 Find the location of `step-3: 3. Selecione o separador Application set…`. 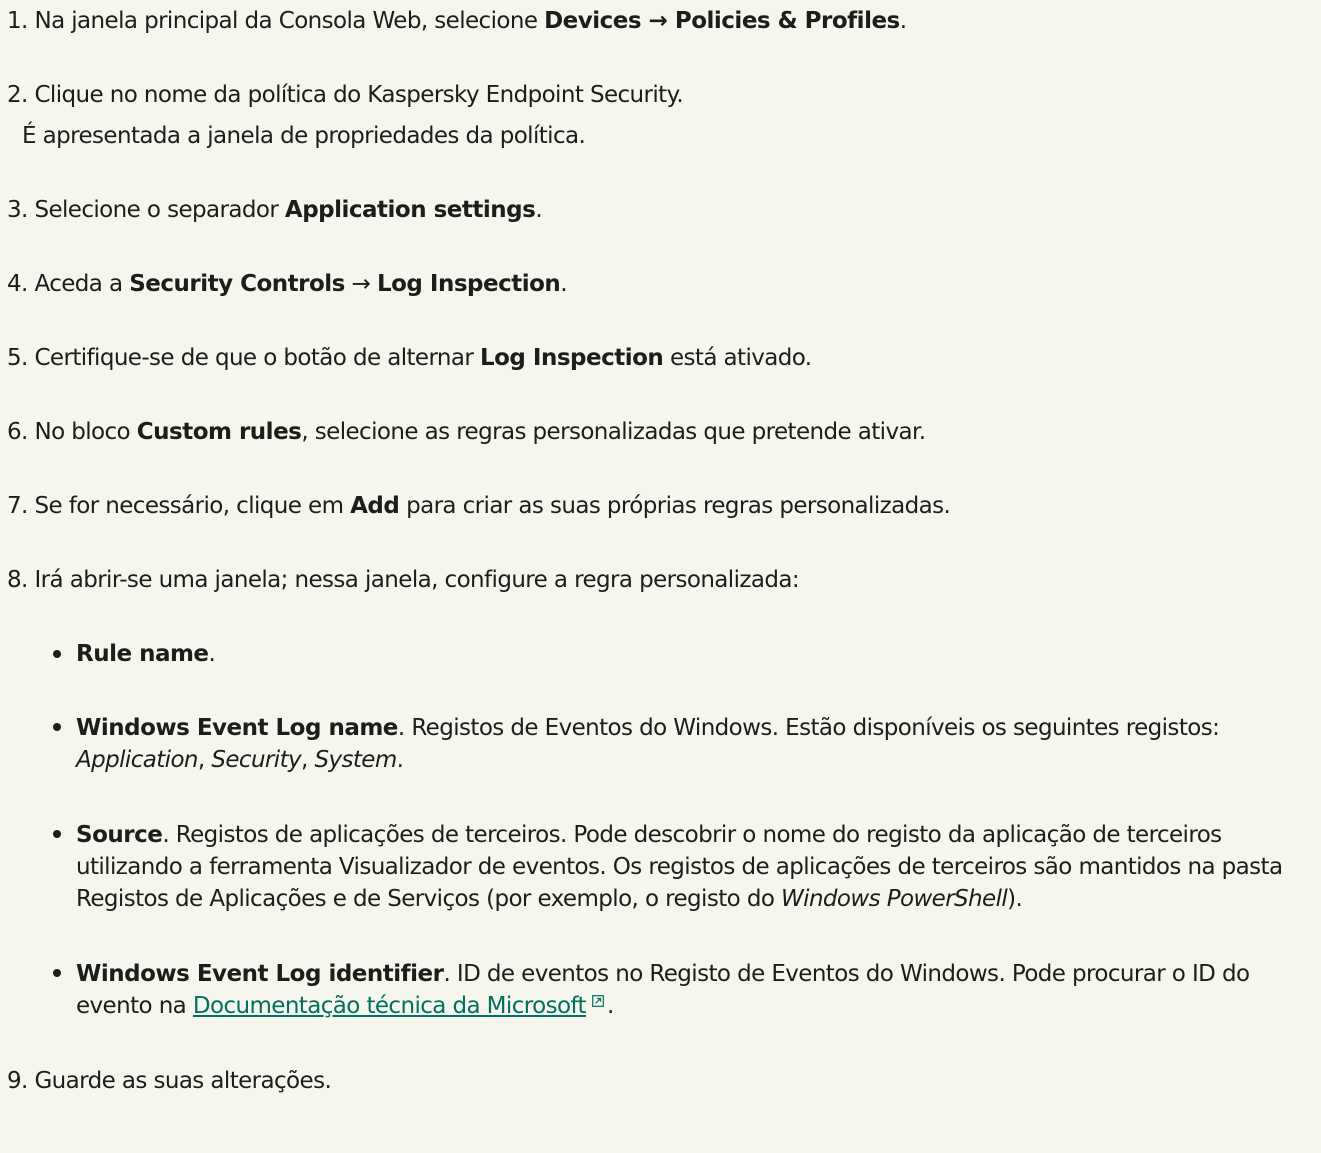

step-3: 3. Selecione o separador Application set… is located at coordinates (662, 210).